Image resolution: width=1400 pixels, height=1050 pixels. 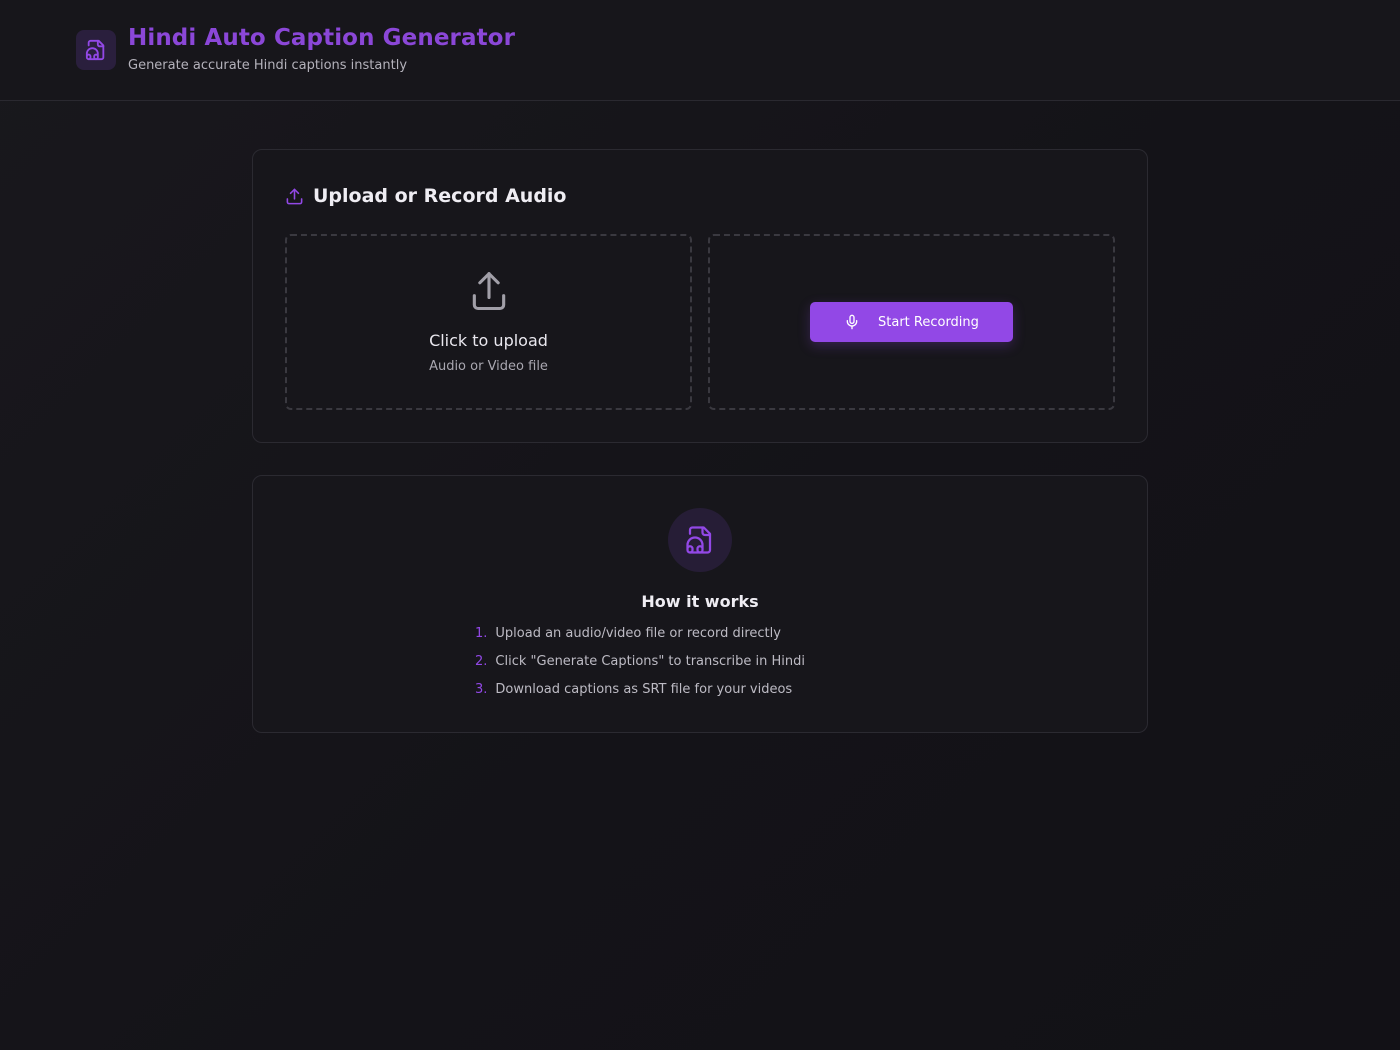 I want to click on card-heading-text: Upload or Record Audio, so click(x=440, y=196).